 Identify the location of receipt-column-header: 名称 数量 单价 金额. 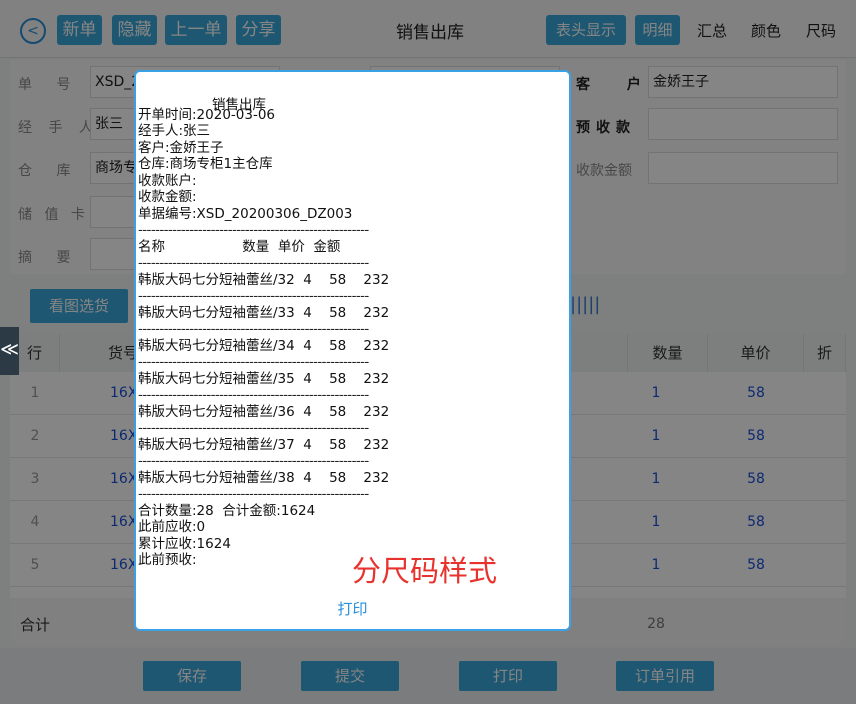
(239, 246).